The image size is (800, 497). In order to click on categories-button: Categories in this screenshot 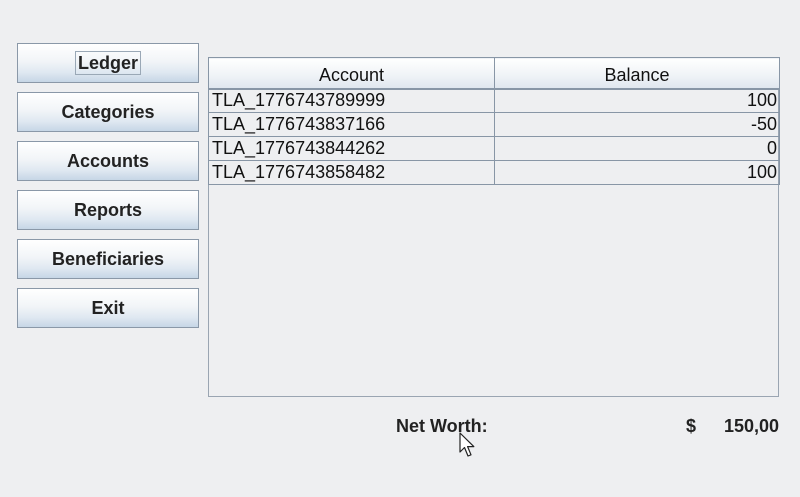, I will do `click(108, 112)`.